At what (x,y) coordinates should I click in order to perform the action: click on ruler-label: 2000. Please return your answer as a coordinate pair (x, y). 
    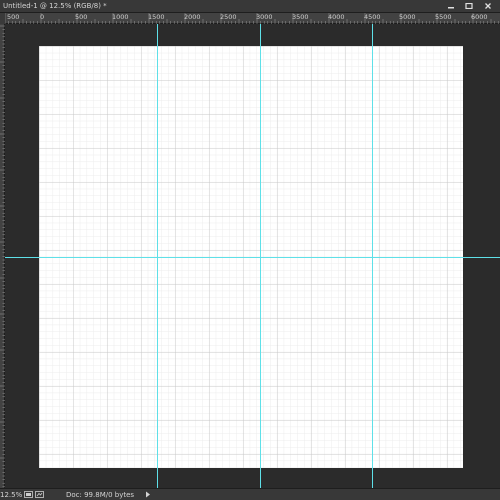
    Looking at the image, I should click on (192, 17).